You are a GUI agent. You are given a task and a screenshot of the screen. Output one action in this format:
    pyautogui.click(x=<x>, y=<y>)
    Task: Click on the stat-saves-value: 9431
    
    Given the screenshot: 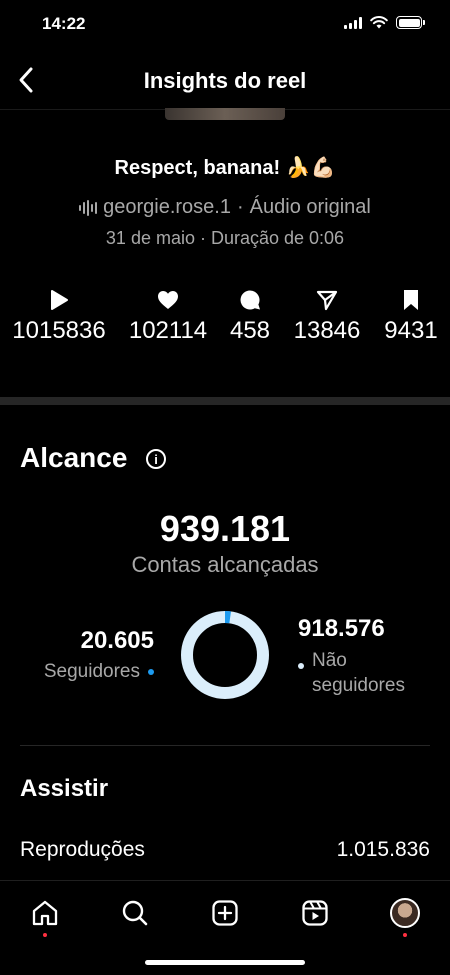 What is the action you would take?
    pyautogui.click(x=411, y=330)
    